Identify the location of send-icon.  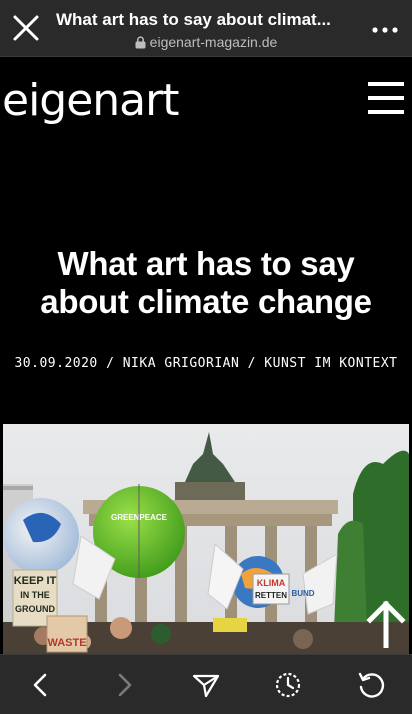
(206, 685).